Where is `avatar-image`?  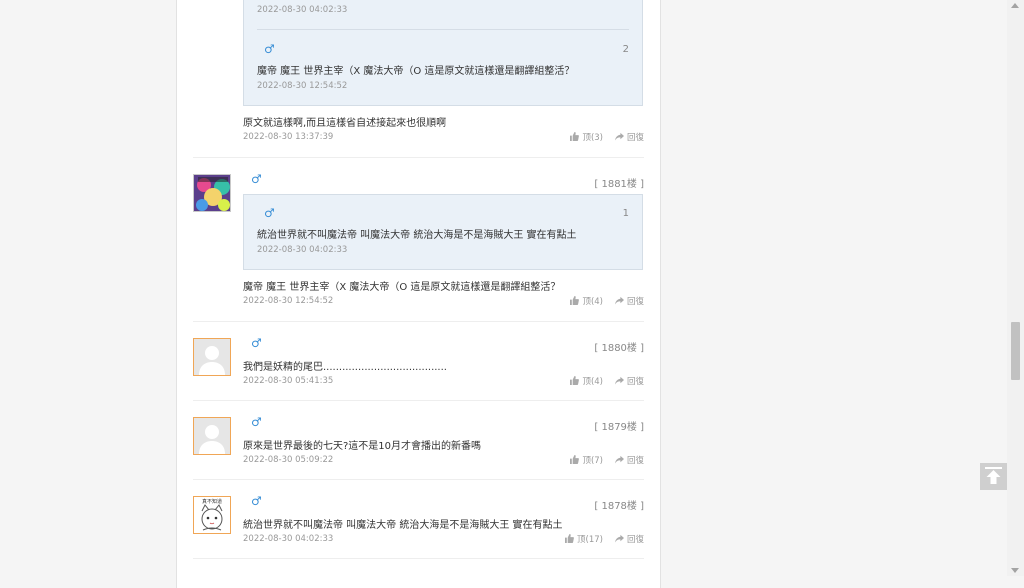
avatar-image is located at coordinates (212, 193).